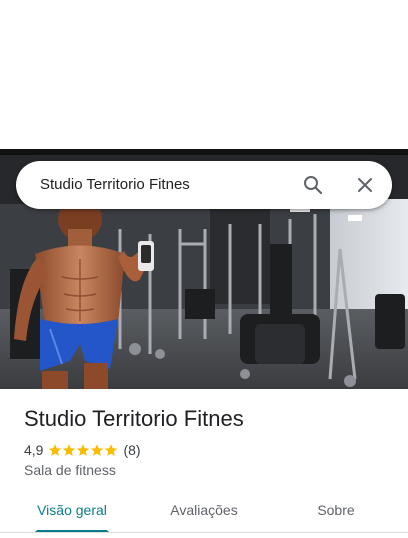 The image size is (408, 538). I want to click on search-button, so click(313, 185).